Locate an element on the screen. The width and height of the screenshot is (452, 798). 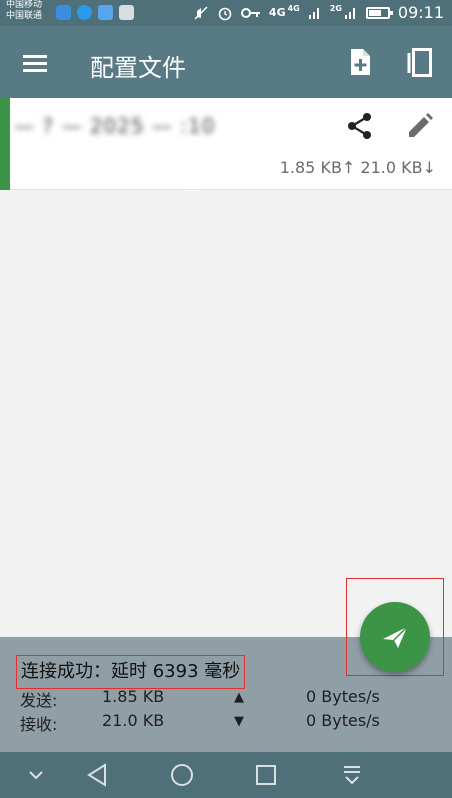
app-bar: 配置文件 is located at coordinates (226, 62).